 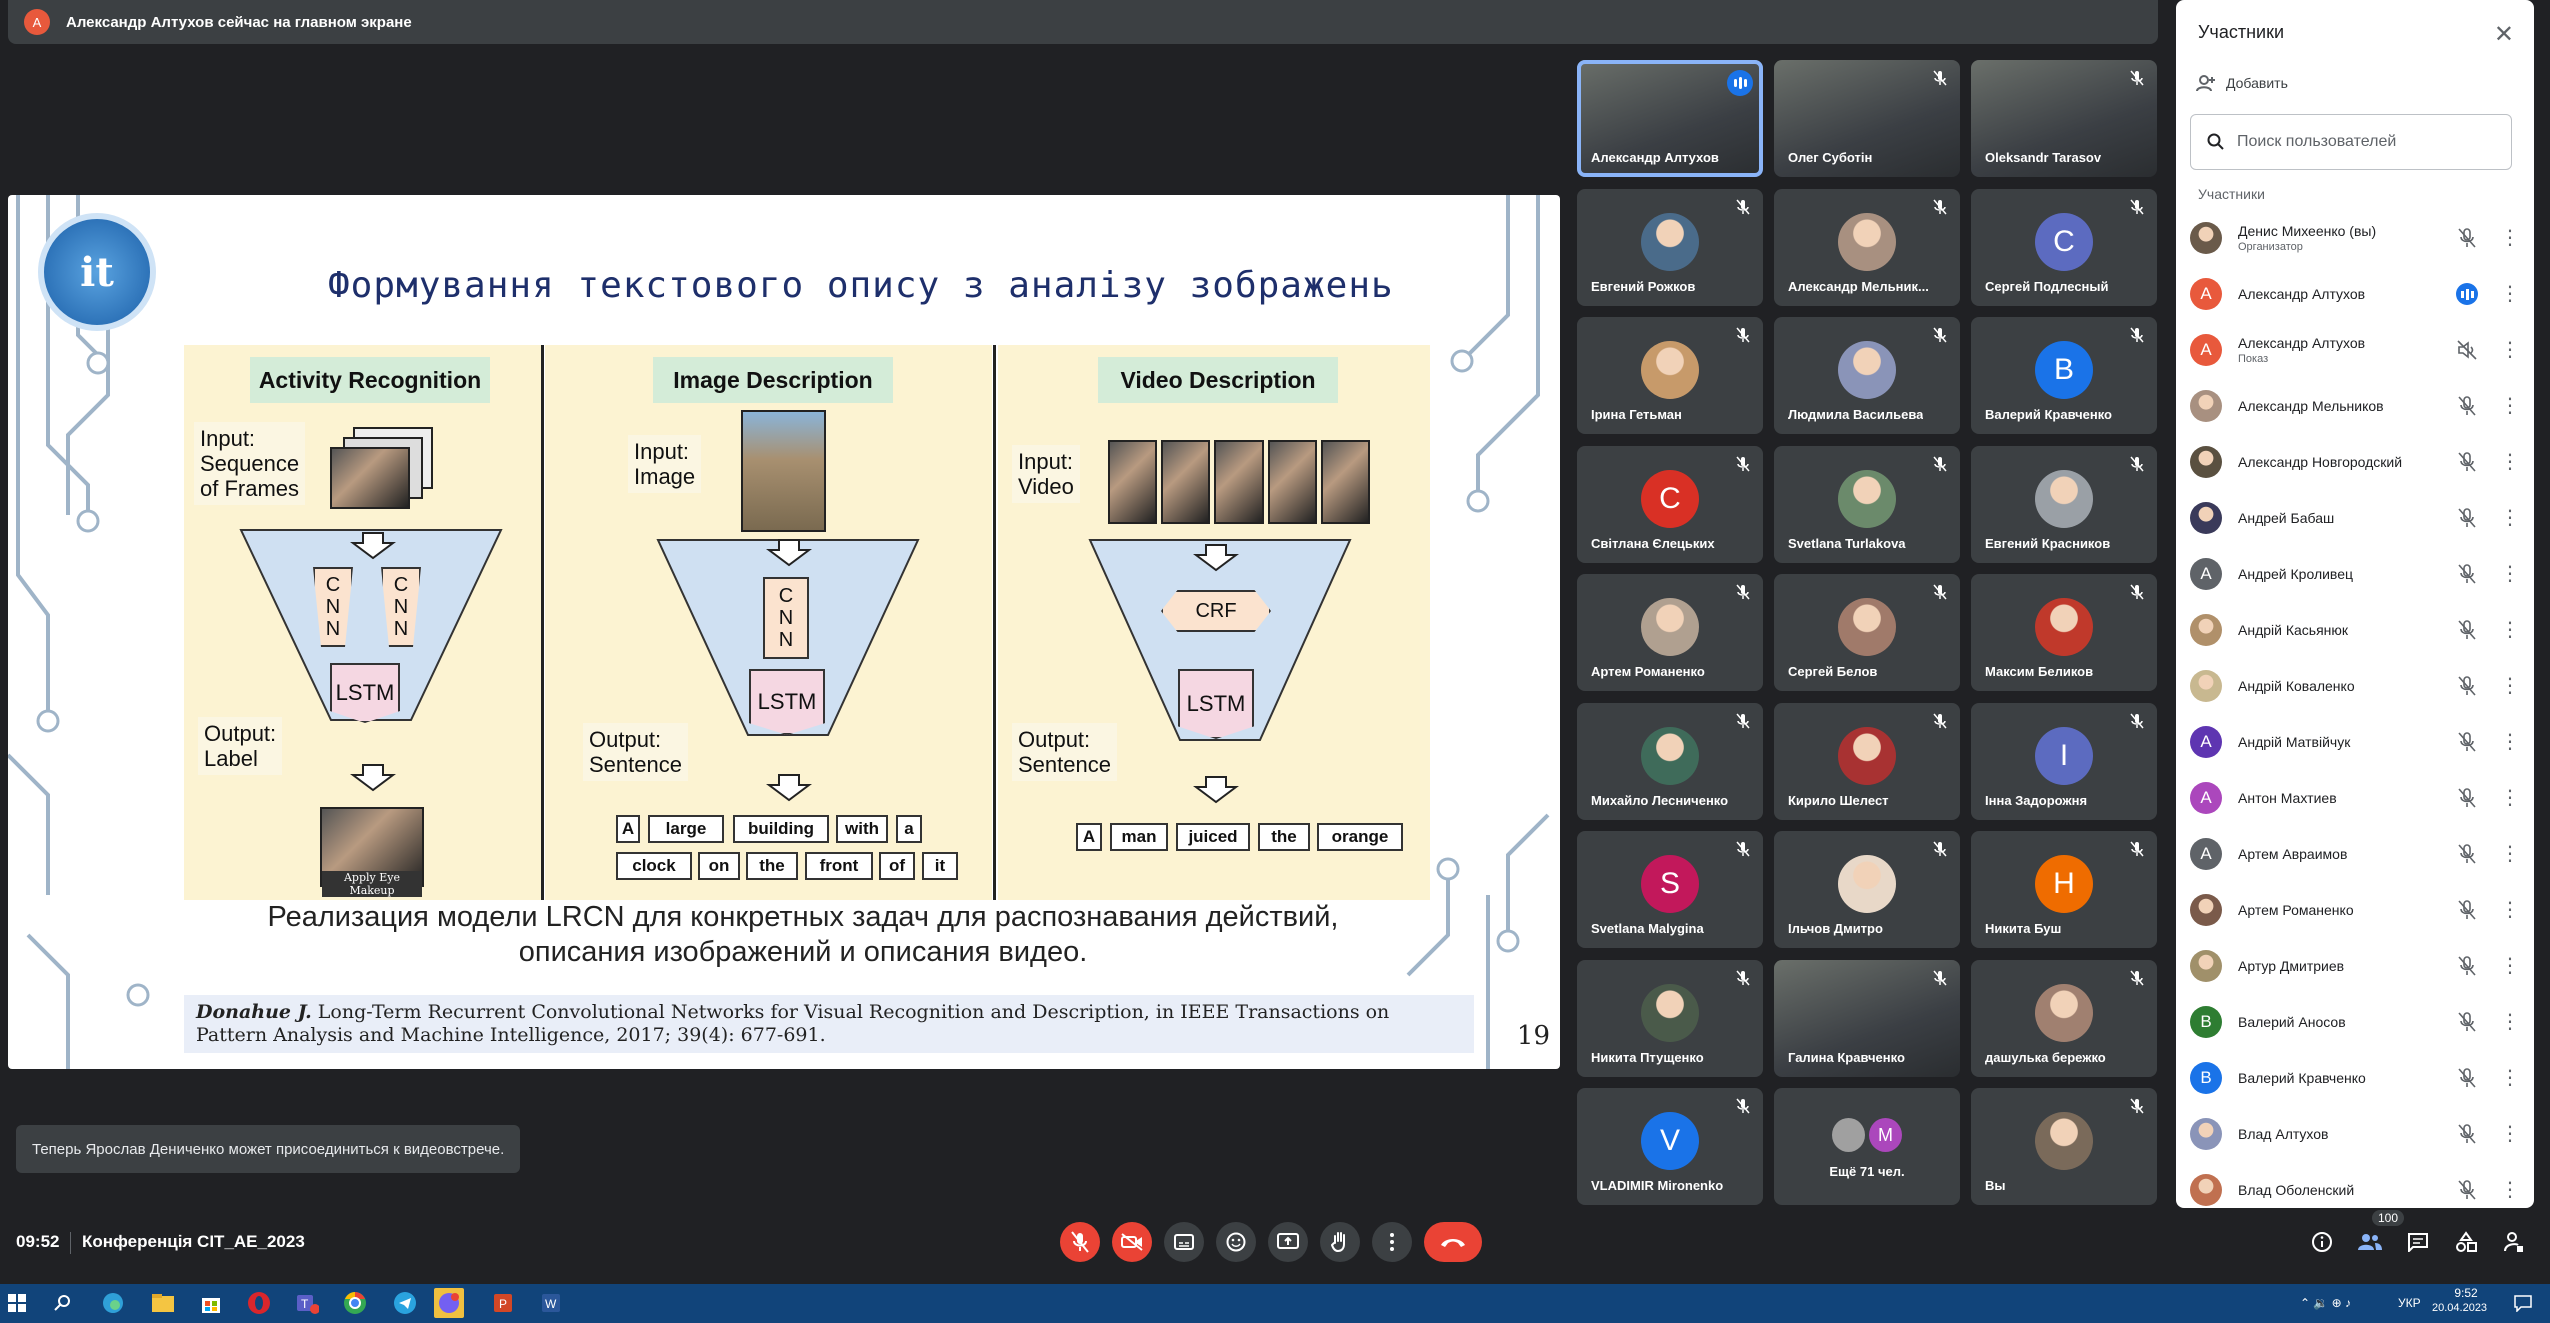 What do you see at coordinates (2351, 142) in the screenshot?
I see `search-input: Поиск пользователей` at bounding box center [2351, 142].